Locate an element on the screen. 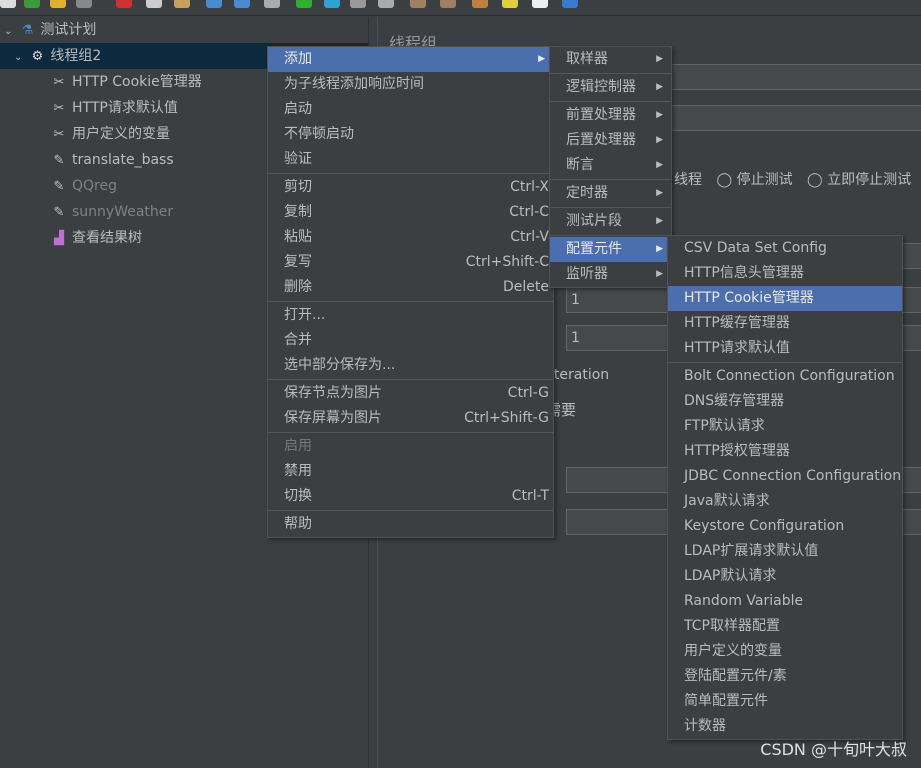 The width and height of the screenshot is (921, 768). tree-node: ✂ HTTP Cookie管理器 is located at coordinates (126, 82).